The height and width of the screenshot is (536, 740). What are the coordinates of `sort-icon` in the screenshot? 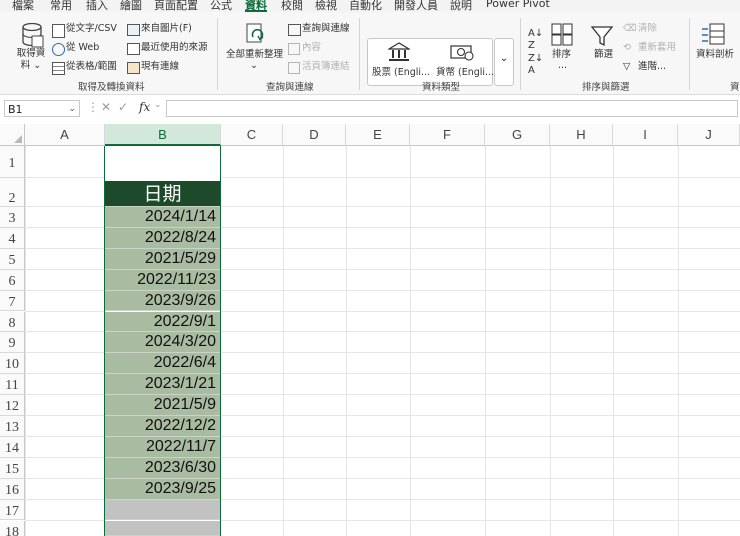 It's located at (562, 35).